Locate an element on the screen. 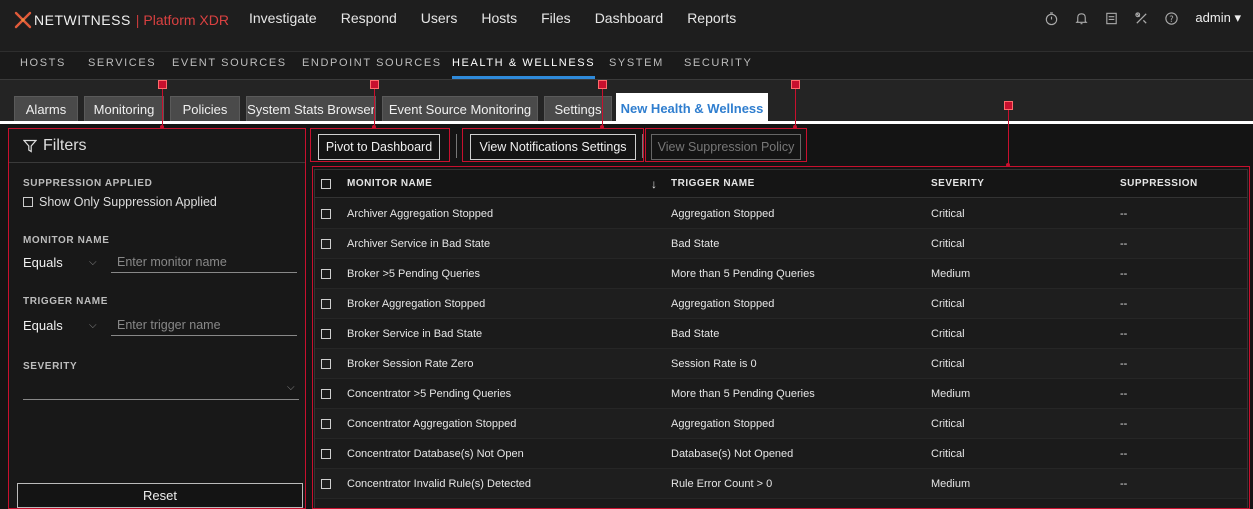 The height and width of the screenshot is (509, 1253). bell-icon is located at coordinates (1081, 18).